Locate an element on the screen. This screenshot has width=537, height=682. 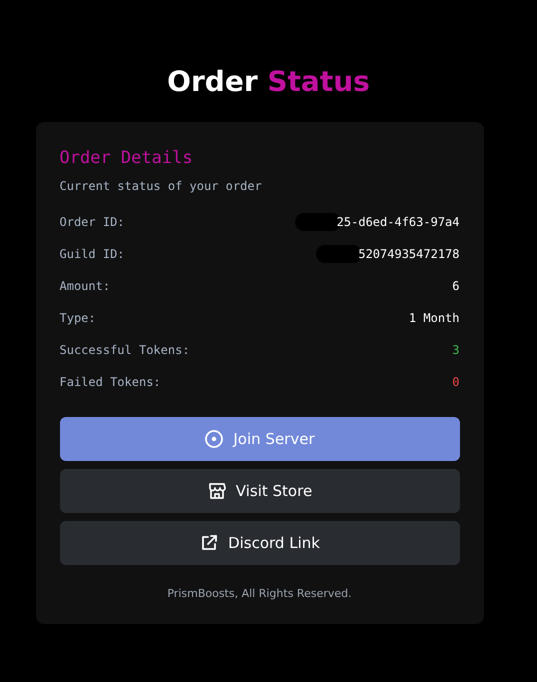
action-button: Discord Link is located at coordinates (260, 543).